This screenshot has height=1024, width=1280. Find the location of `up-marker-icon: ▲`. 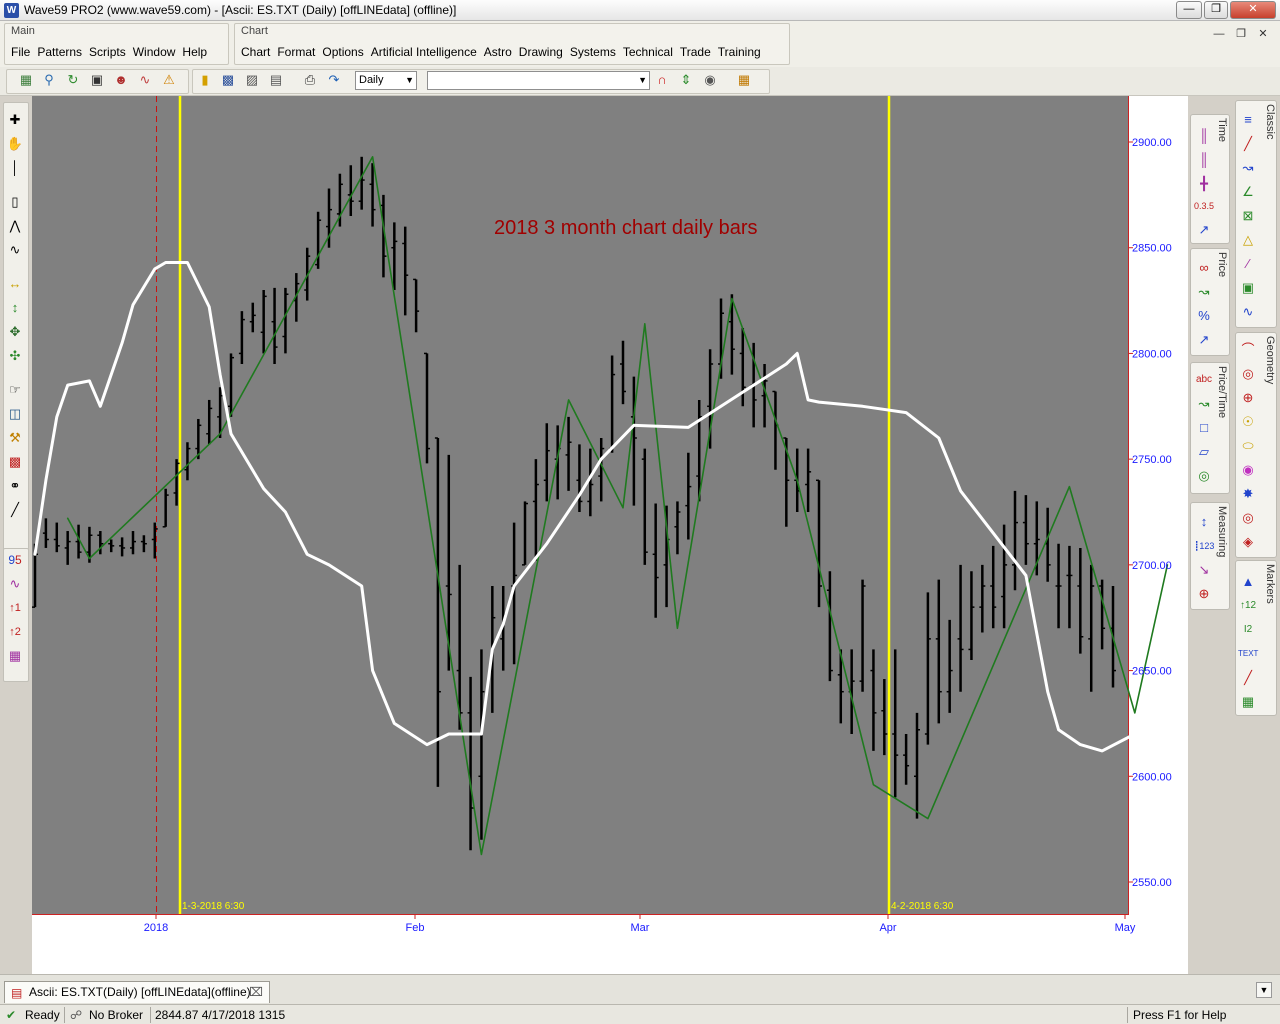

up-marker-icon: ▲ is located at coordinates (1248, 582).